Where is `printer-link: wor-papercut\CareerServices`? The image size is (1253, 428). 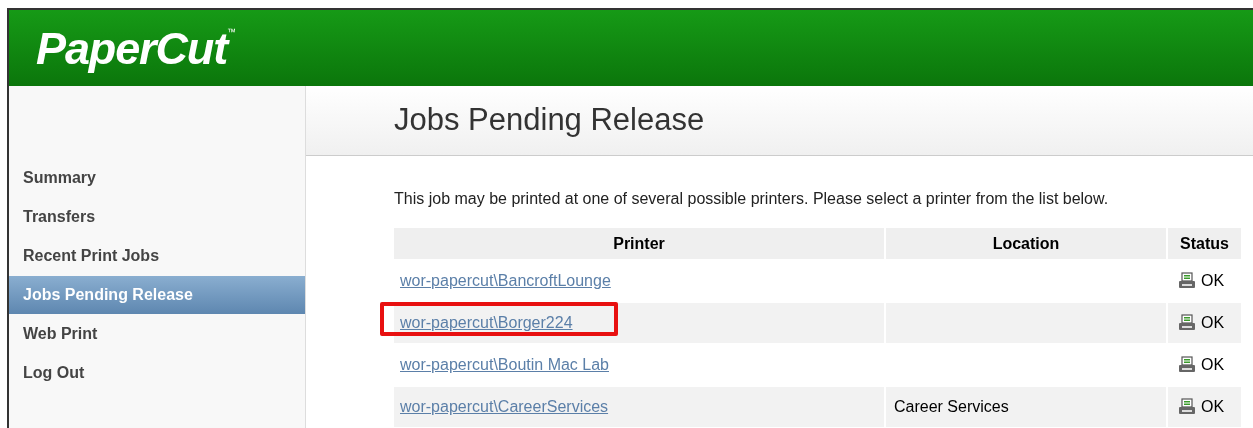 printer-link: wor-papercut\CareerServices is located at coordinates (504, 406).